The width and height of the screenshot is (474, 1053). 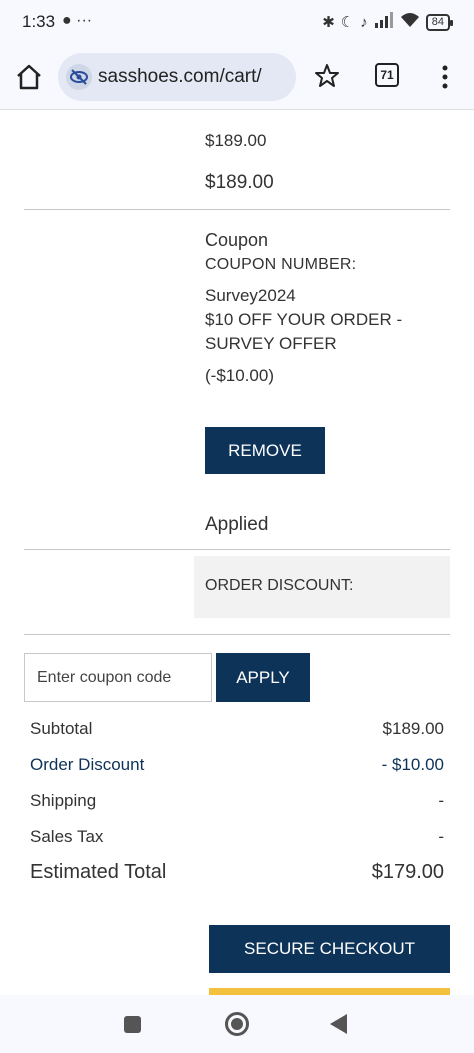 I want to click on status-time: 1:33, so click(x=39, y=21).